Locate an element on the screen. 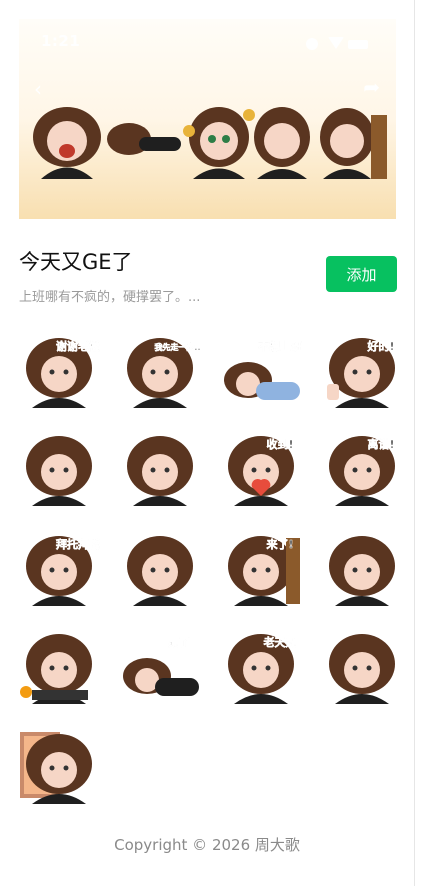 The image size is (430, 886). sticker-caption: 老天奶 is located at coordinates (280, 642).